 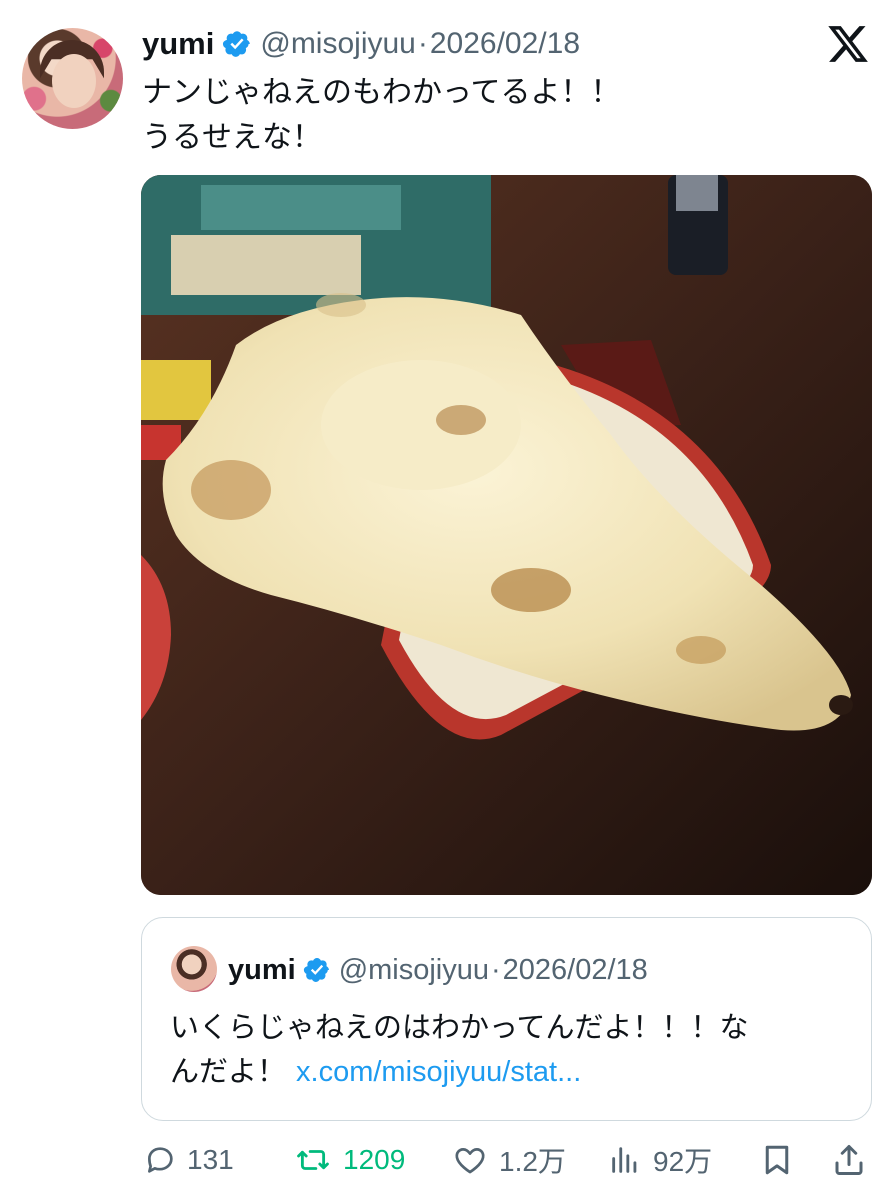 What do you see at coordinates (374, 1159) in the screenshot?
I see `repost-count: 1209` at bounding box center [374, 1159].